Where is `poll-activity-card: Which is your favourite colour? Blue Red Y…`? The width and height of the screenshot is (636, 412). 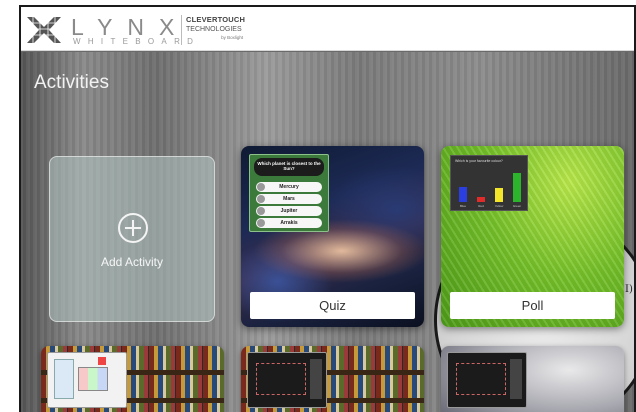
poll-activity-card: Which is your favourite colour? Blue Red Y… is located at coordinates (532, 236).